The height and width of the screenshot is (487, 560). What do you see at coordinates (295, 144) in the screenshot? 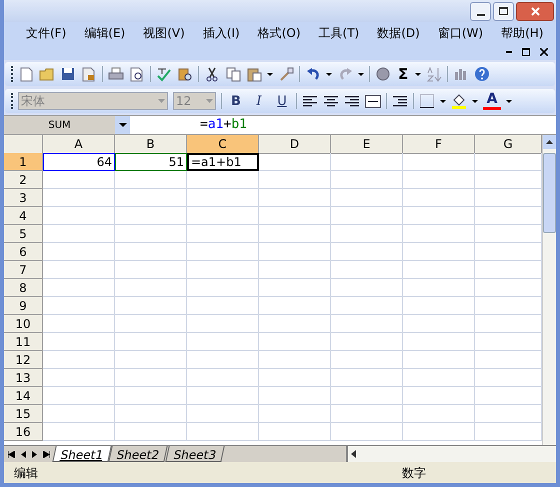
I see `column-header: D` at bounding box center [295, 144].